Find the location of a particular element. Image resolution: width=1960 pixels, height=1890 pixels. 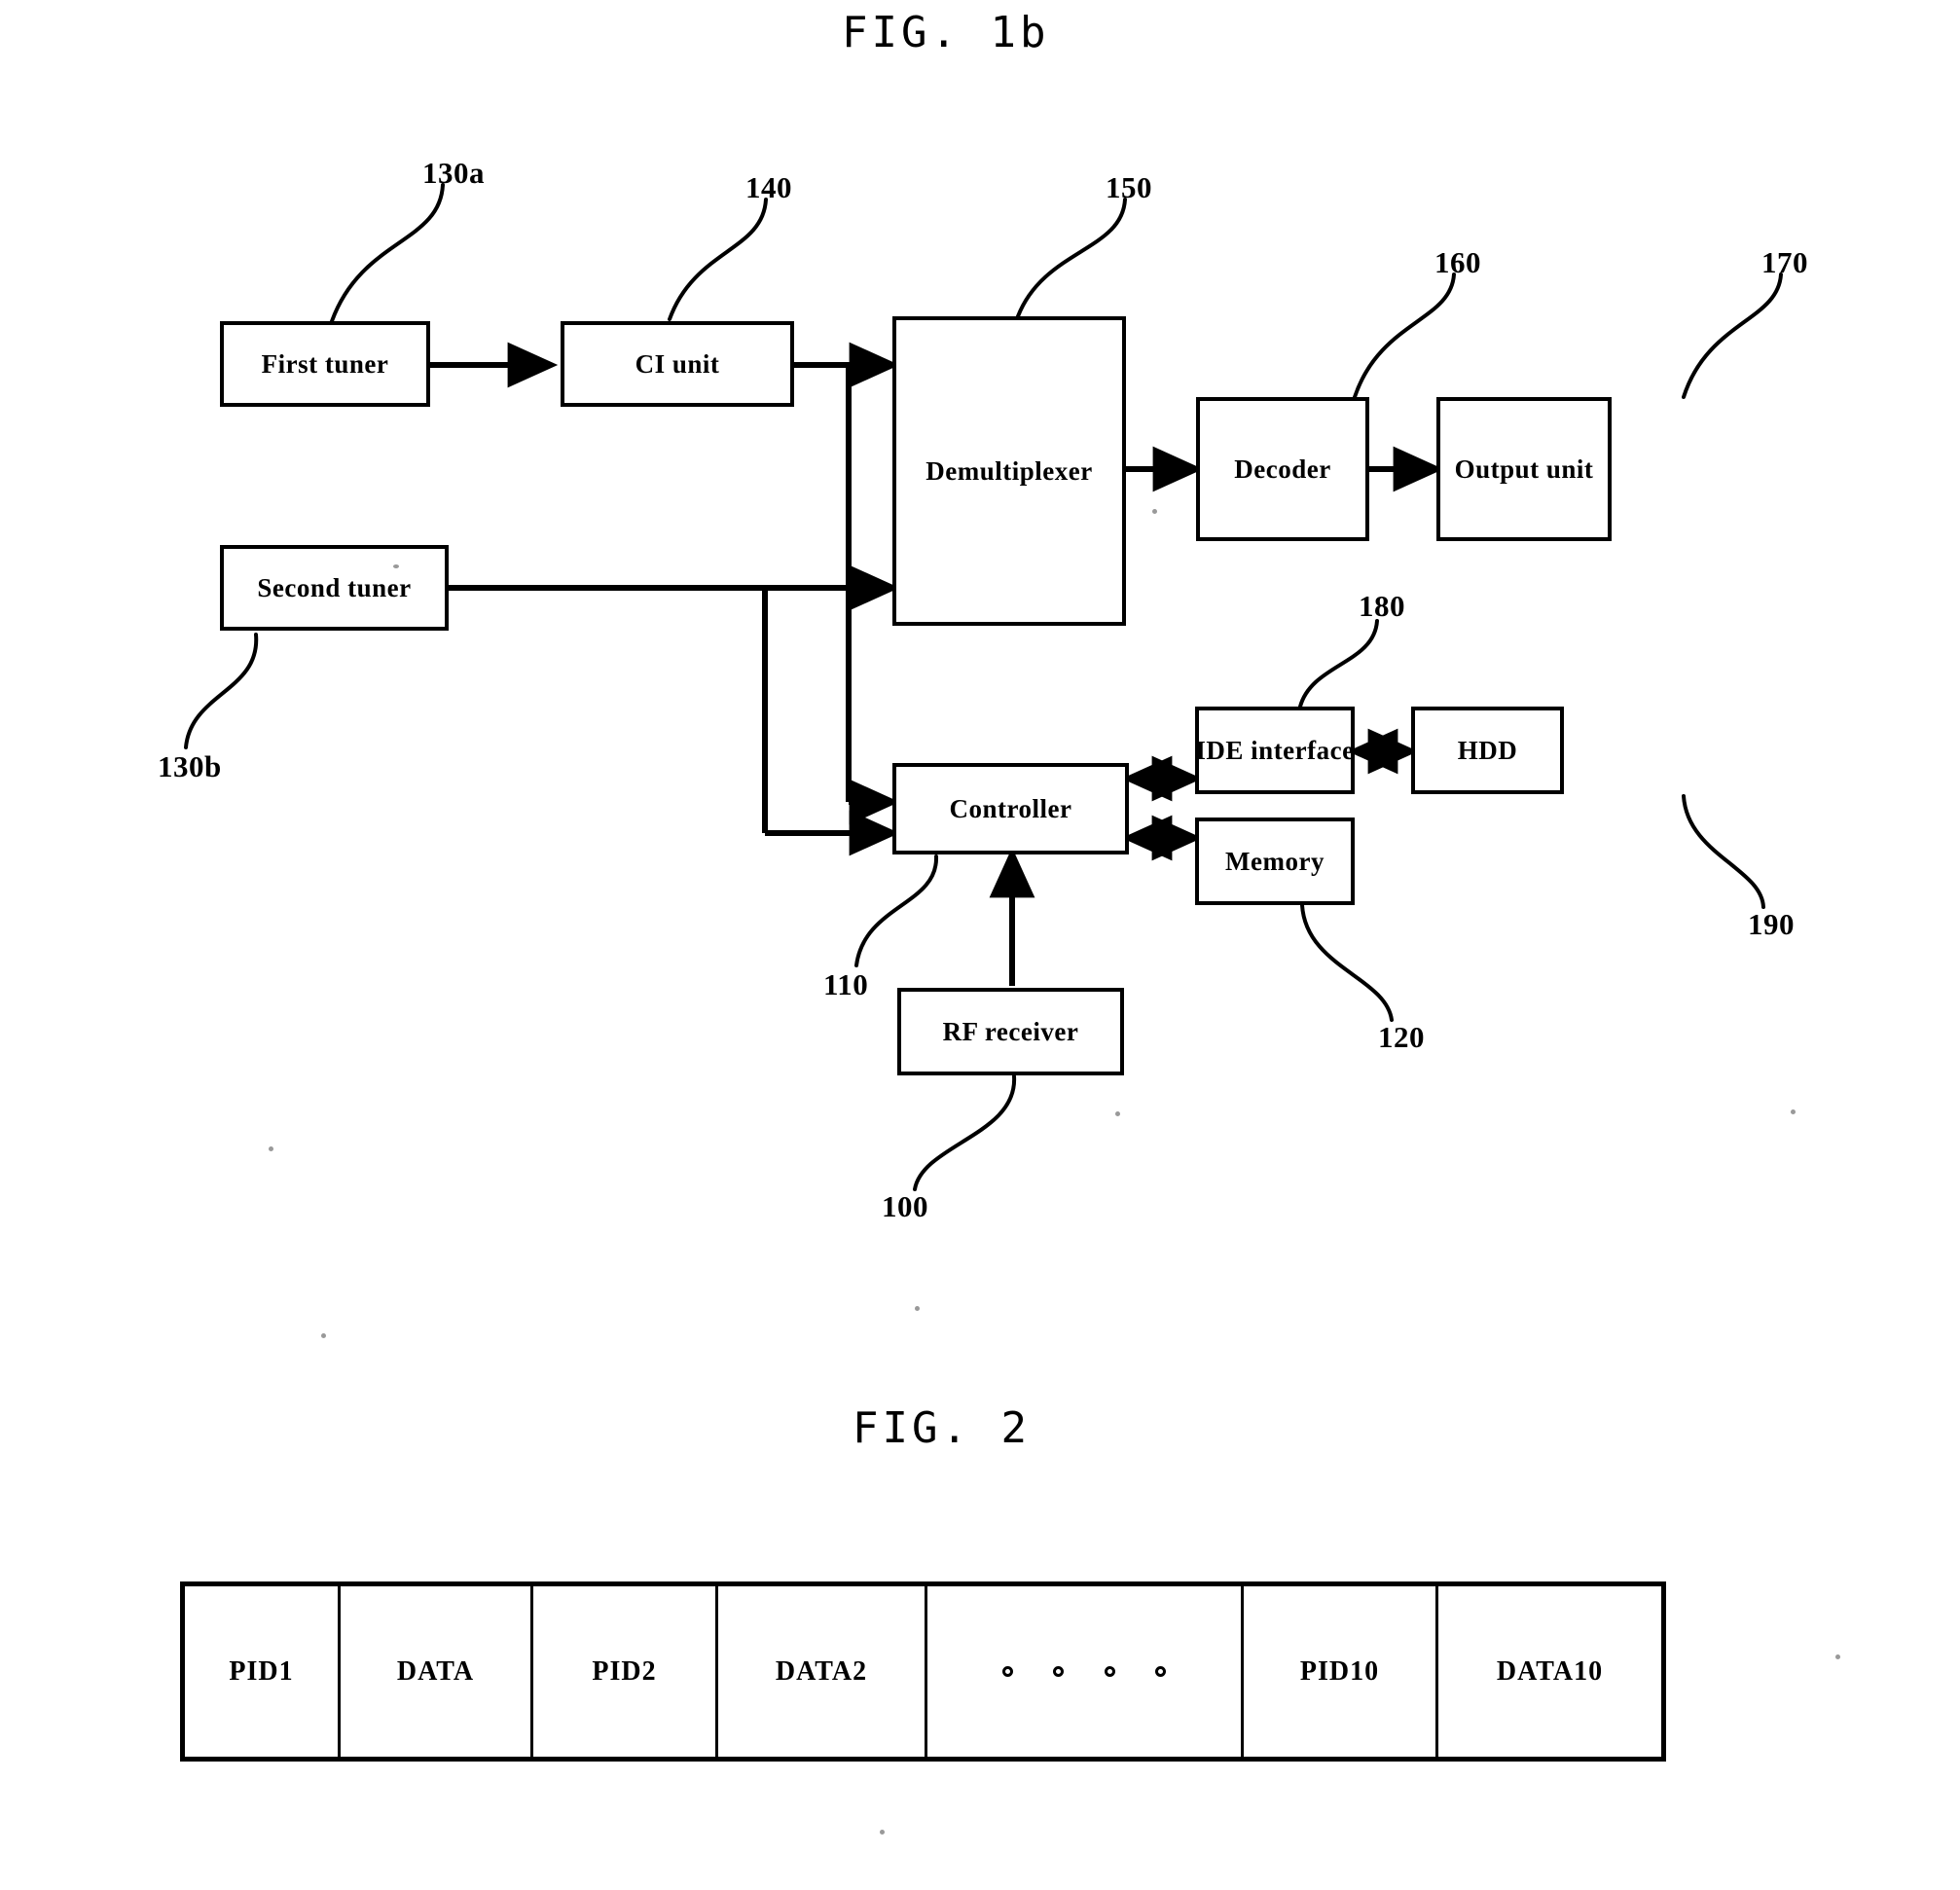

block-first-tuner: First tuner is located at coordinates (325, 364).